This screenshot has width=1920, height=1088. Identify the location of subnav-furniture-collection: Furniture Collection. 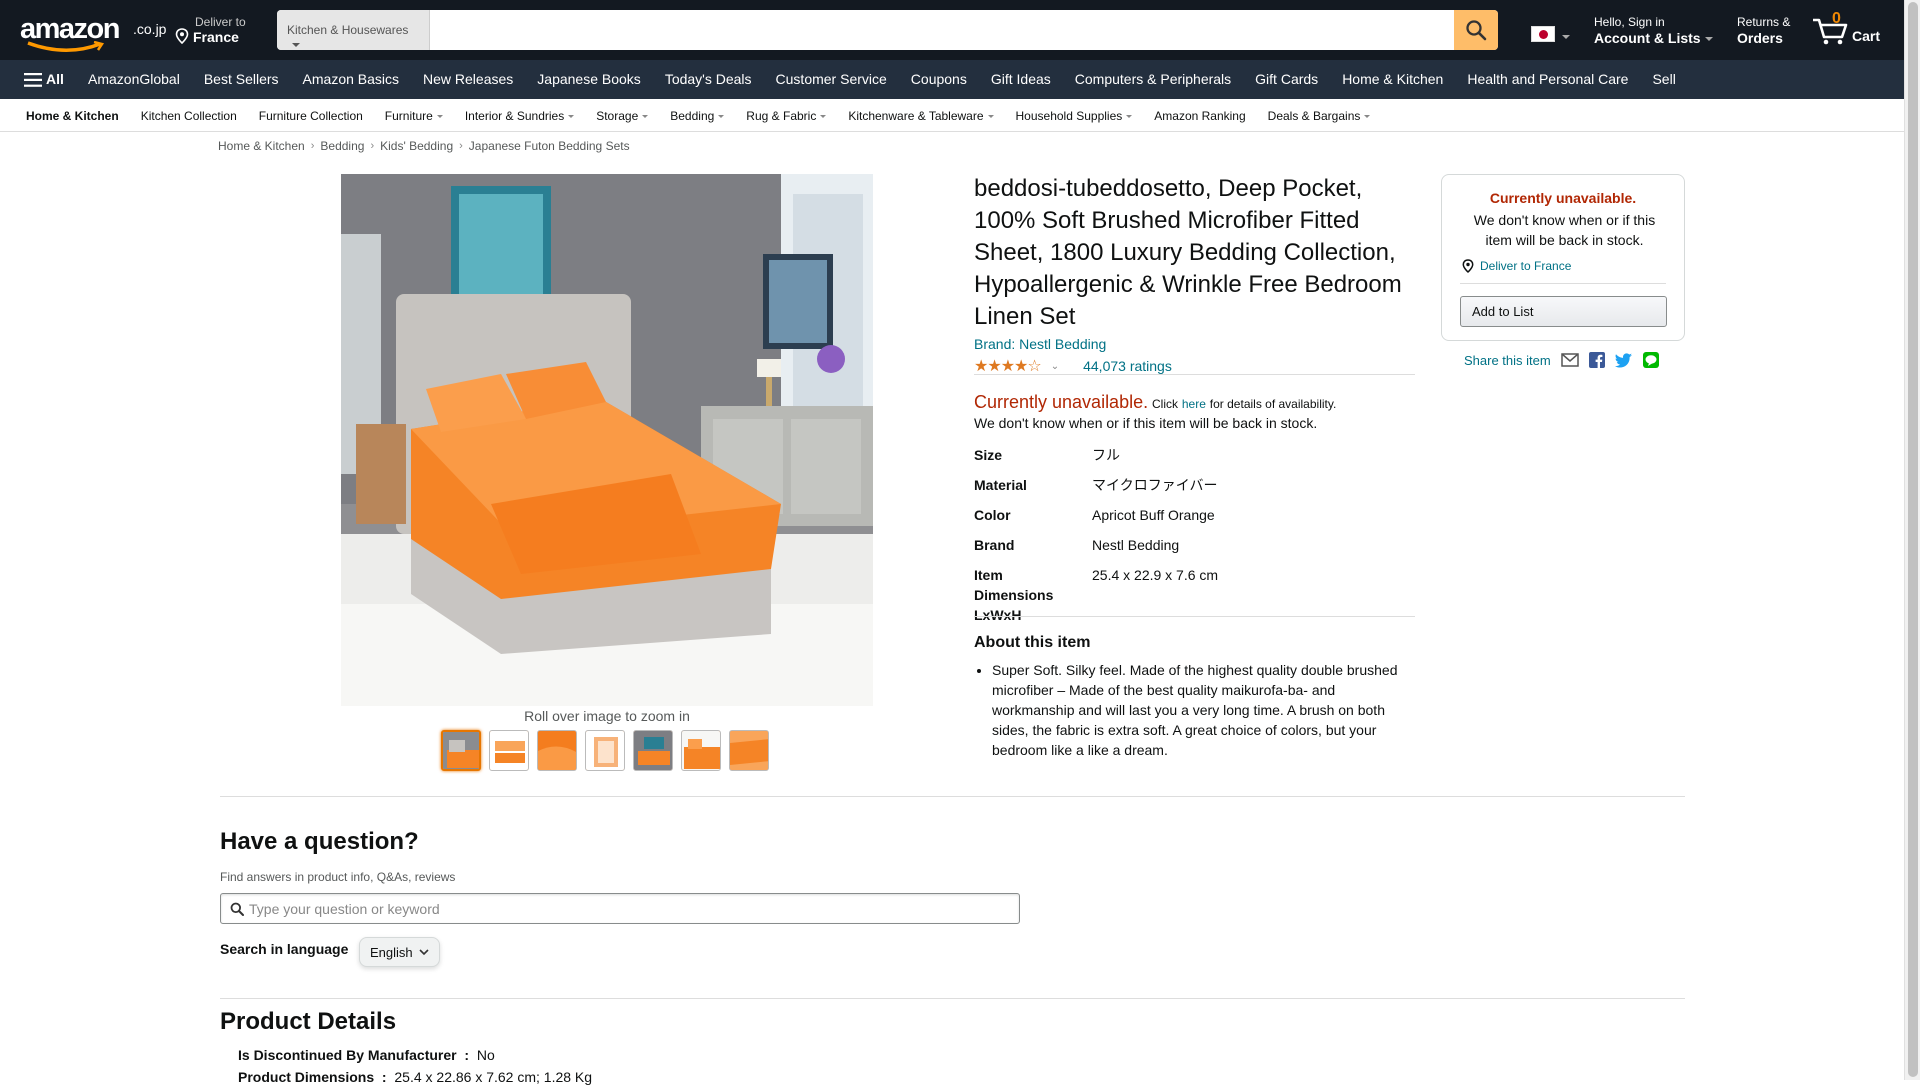
(311, 116).